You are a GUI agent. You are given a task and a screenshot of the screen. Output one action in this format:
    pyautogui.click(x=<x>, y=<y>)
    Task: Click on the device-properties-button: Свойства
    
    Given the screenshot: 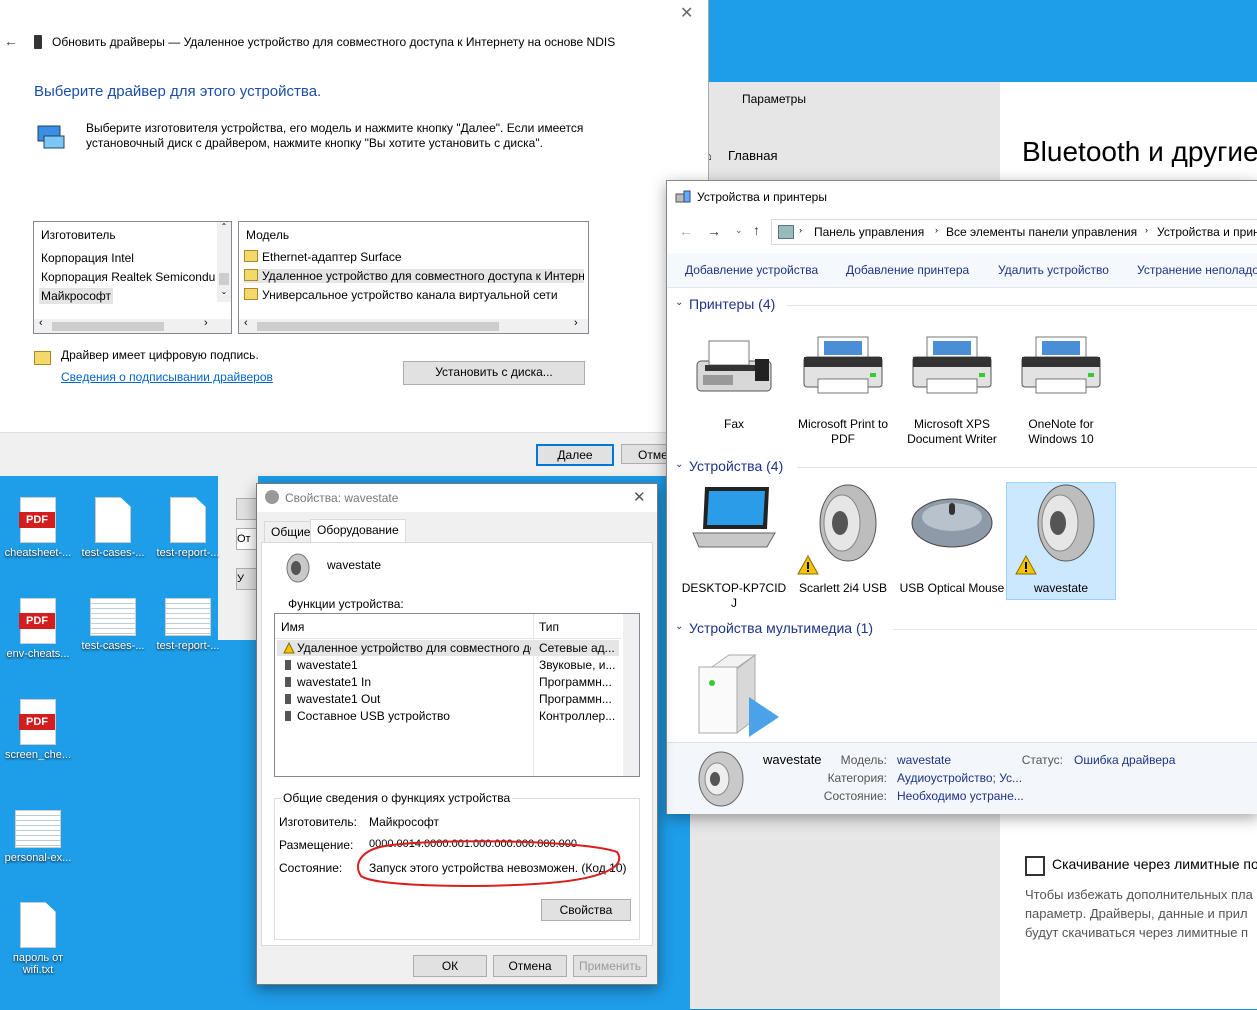 What is the action you would take?
    pyautogui.click(x=586, y=910)
    